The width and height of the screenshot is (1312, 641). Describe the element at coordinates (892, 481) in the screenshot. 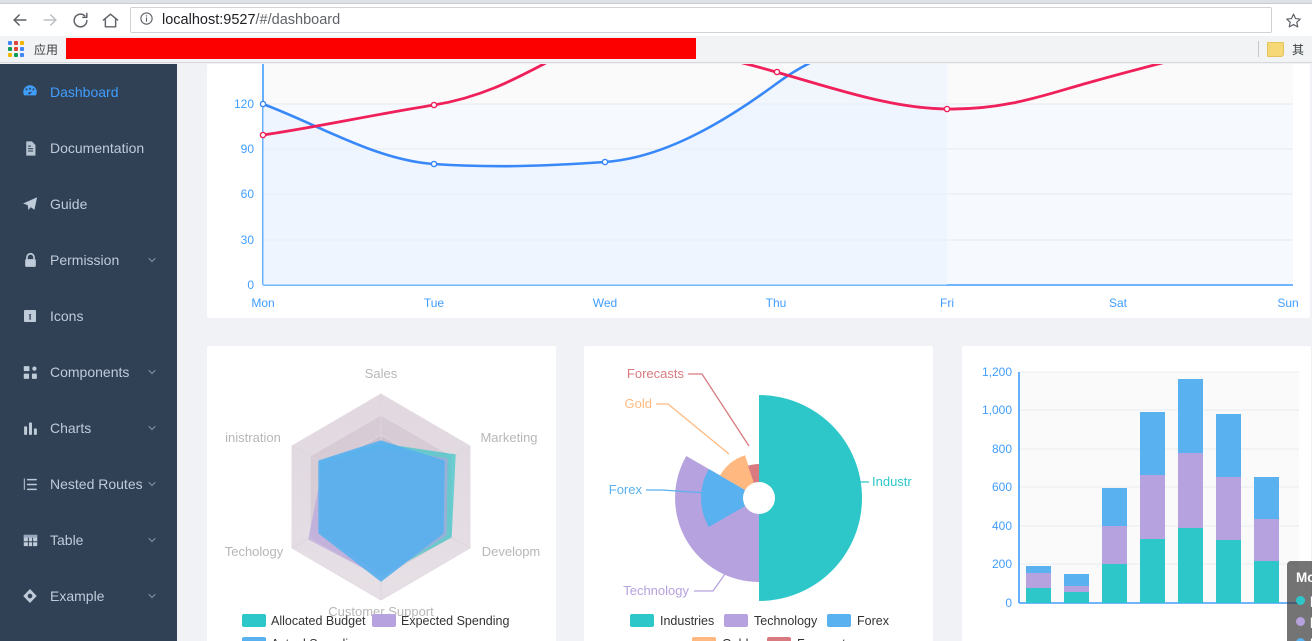

I see `pie-label-industries: Industr` at that location.